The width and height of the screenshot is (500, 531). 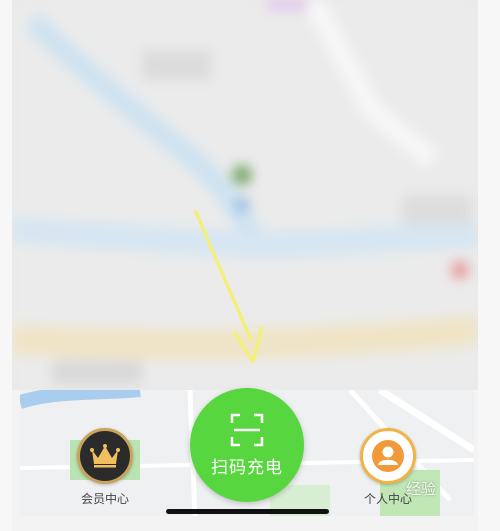 I want to click on member-center-icon-circle, so click(x=105, y=456).